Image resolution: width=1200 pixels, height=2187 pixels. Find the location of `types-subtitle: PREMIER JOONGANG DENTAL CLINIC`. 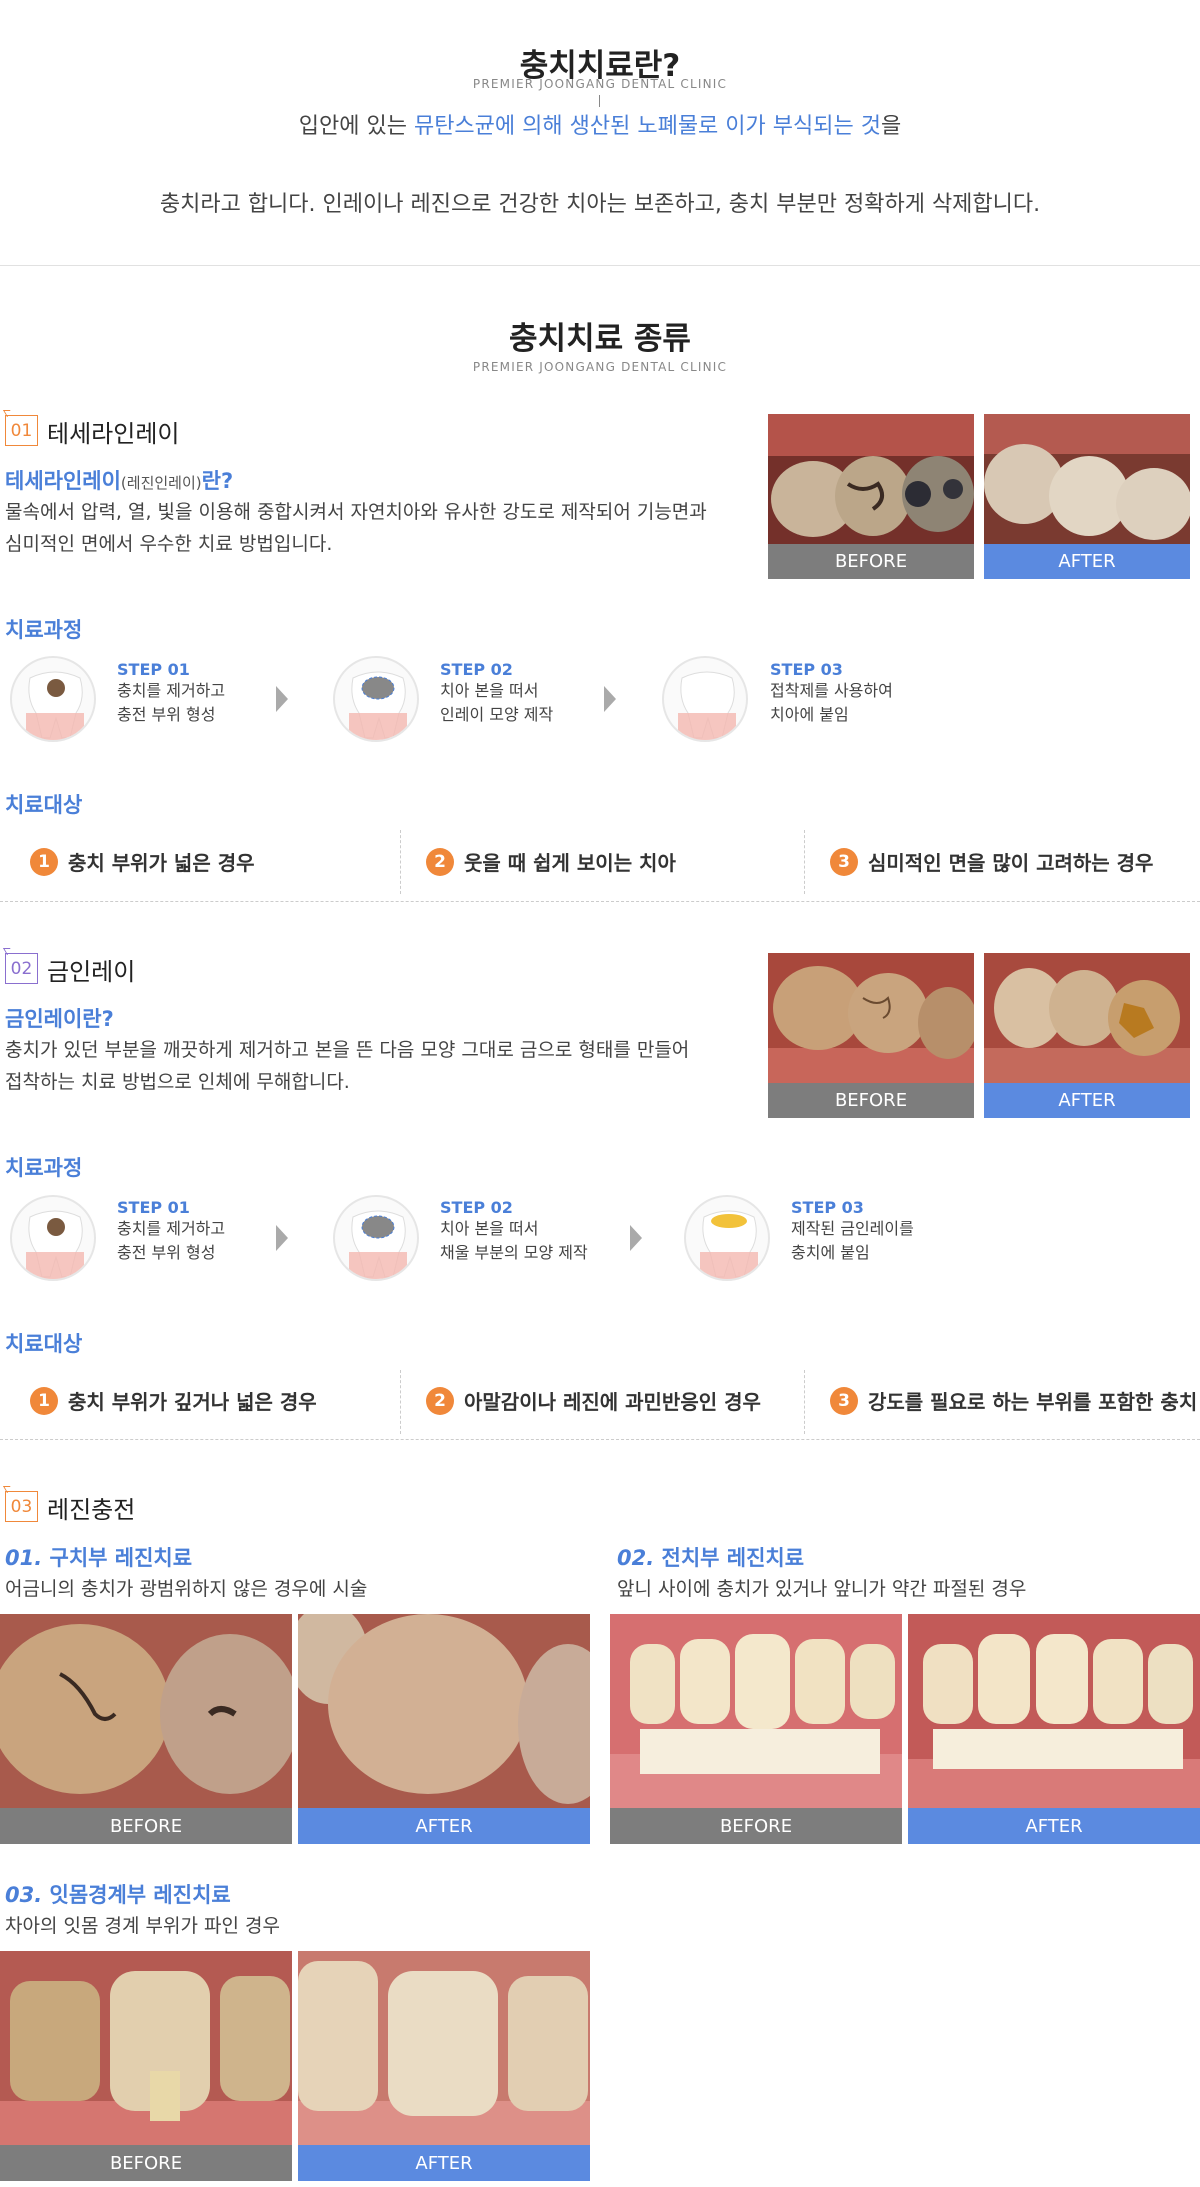

types-subtitle: PREMIER JOONGANG DENTAL CLINIC is located at coordinates (600, 367).